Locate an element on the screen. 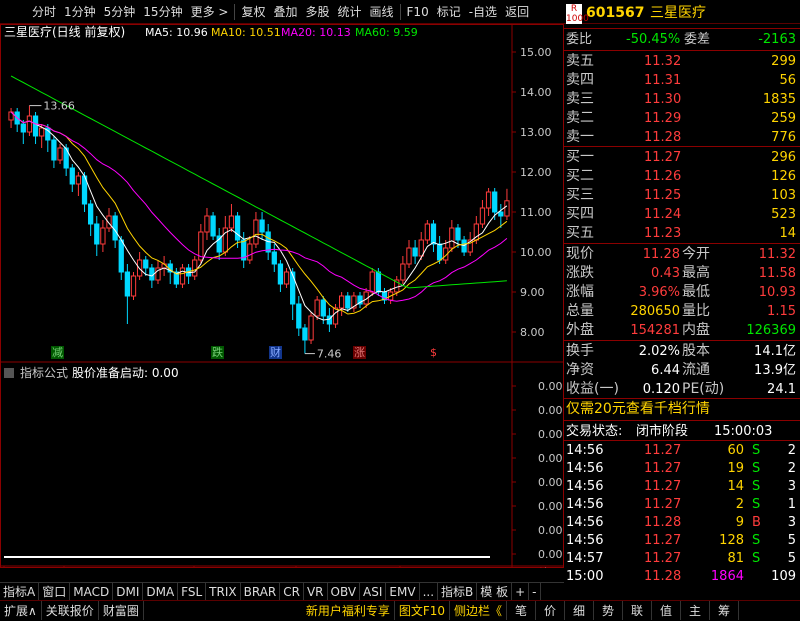 This screenshot has width=800, height=621. toolbar-item: -自选 is located at coordinates (483, 12).